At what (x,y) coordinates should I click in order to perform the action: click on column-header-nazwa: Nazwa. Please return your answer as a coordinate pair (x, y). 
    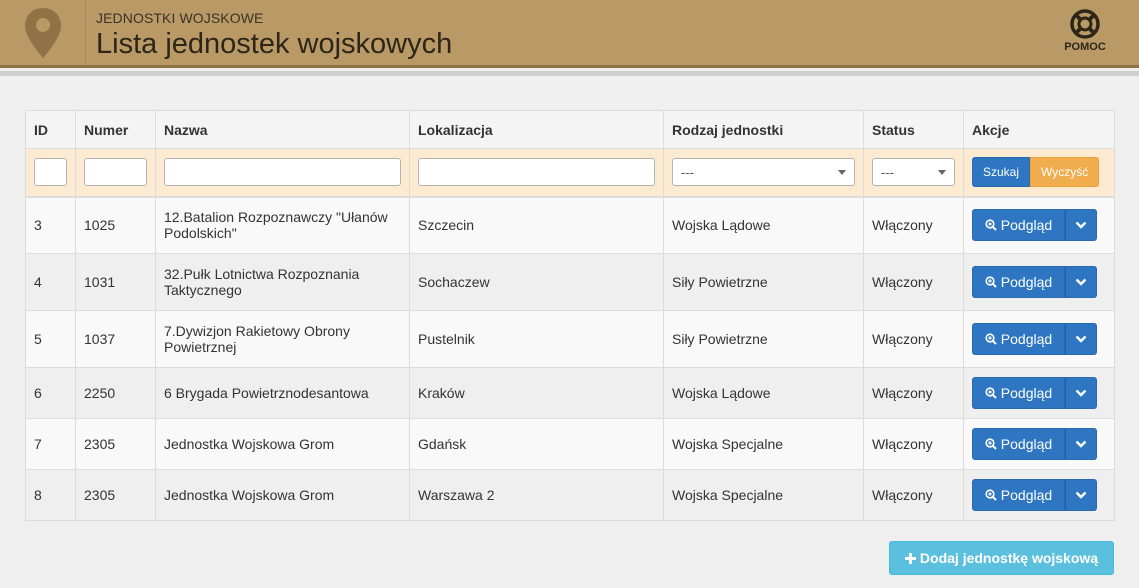
    Looking at the image, I should click on (282, 129).